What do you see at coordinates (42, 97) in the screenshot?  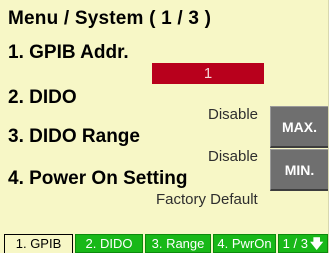 I see `dido-label: 2. DIDO` at bounding box center [42, 97].